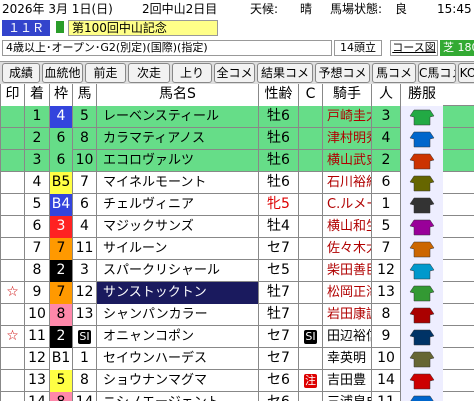 The width and height of the screenshot is (474, 401). Describe the element at coordinates (60, 27) in the screenshot. I see `grade-icon` at that location.